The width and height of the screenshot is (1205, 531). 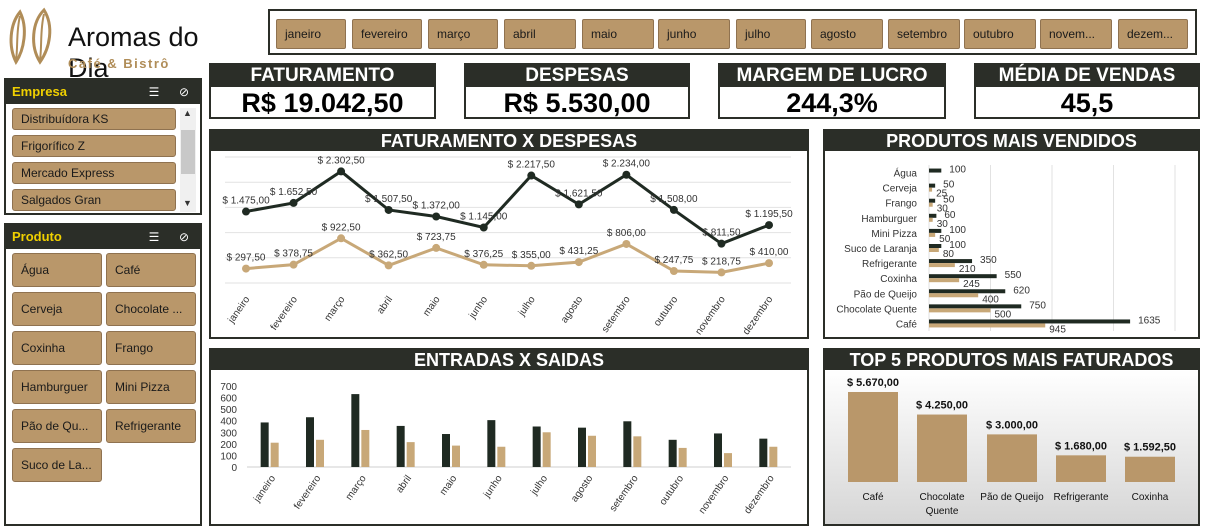 What do you see at coordinates (532, 165) in the screenshot?
I see `data-label: $ 2.217,50` at bounding box center [532, 165].